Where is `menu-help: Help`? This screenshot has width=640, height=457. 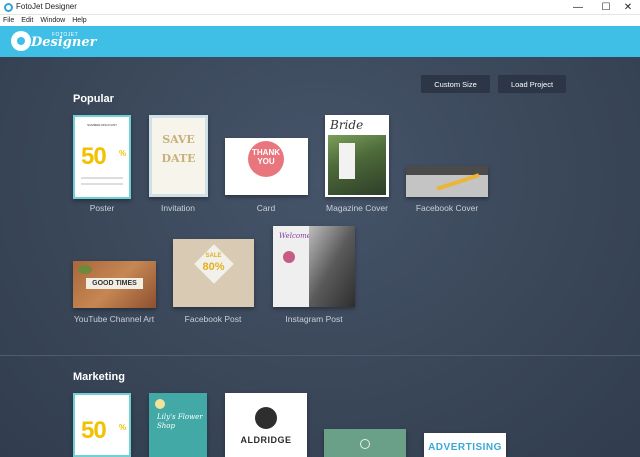 menu-help: Help is located at coordinates (79, 20).